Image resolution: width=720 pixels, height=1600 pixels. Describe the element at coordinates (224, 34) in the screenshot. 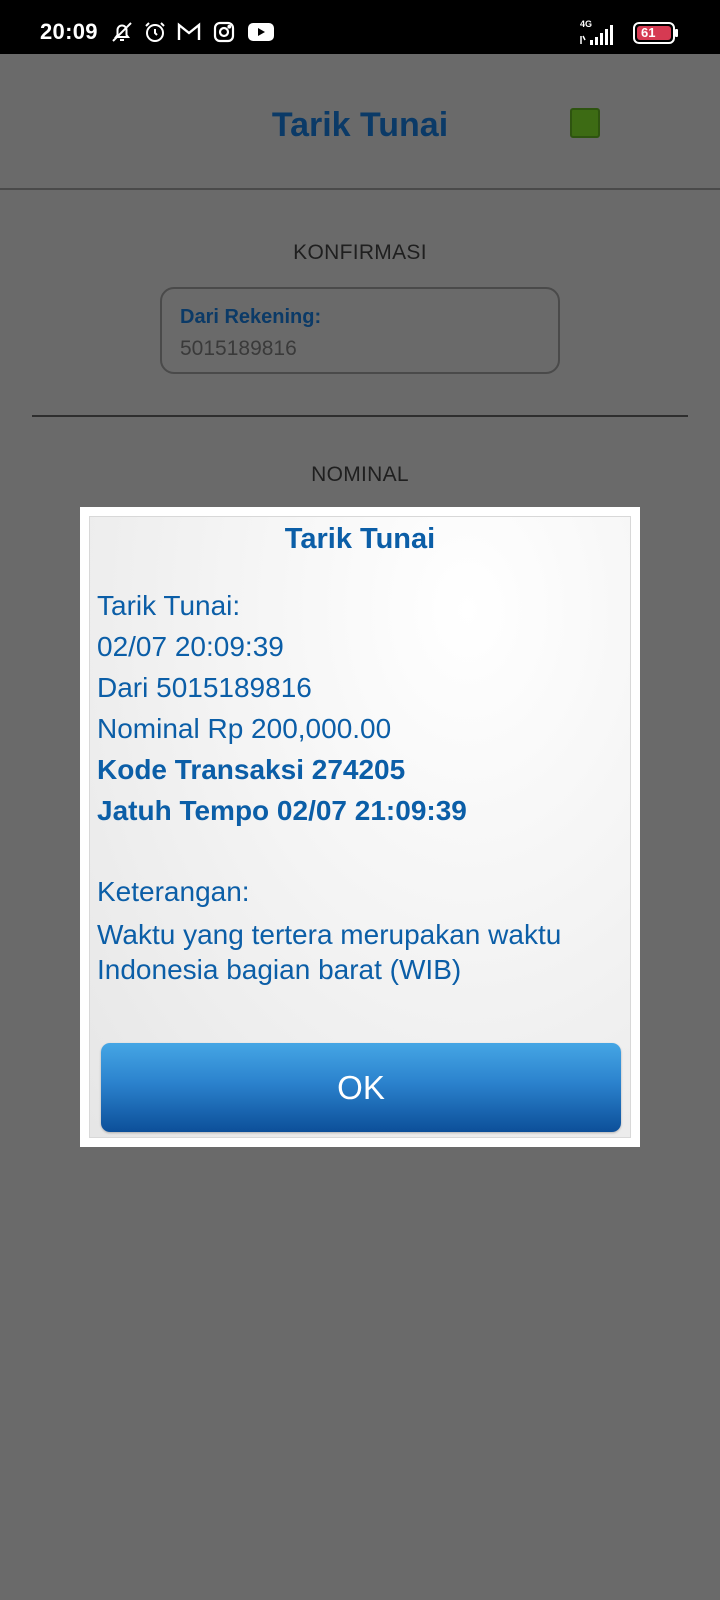

I see `instagram-icon` at that location.